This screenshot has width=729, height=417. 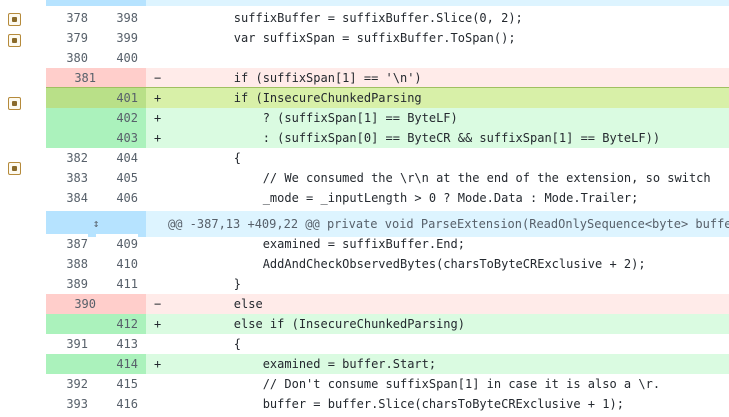 What do you see at coordinates (387, 344) in the screenshot?
I see `diff-line: 391 413 {` at bounding box center [387, 344].